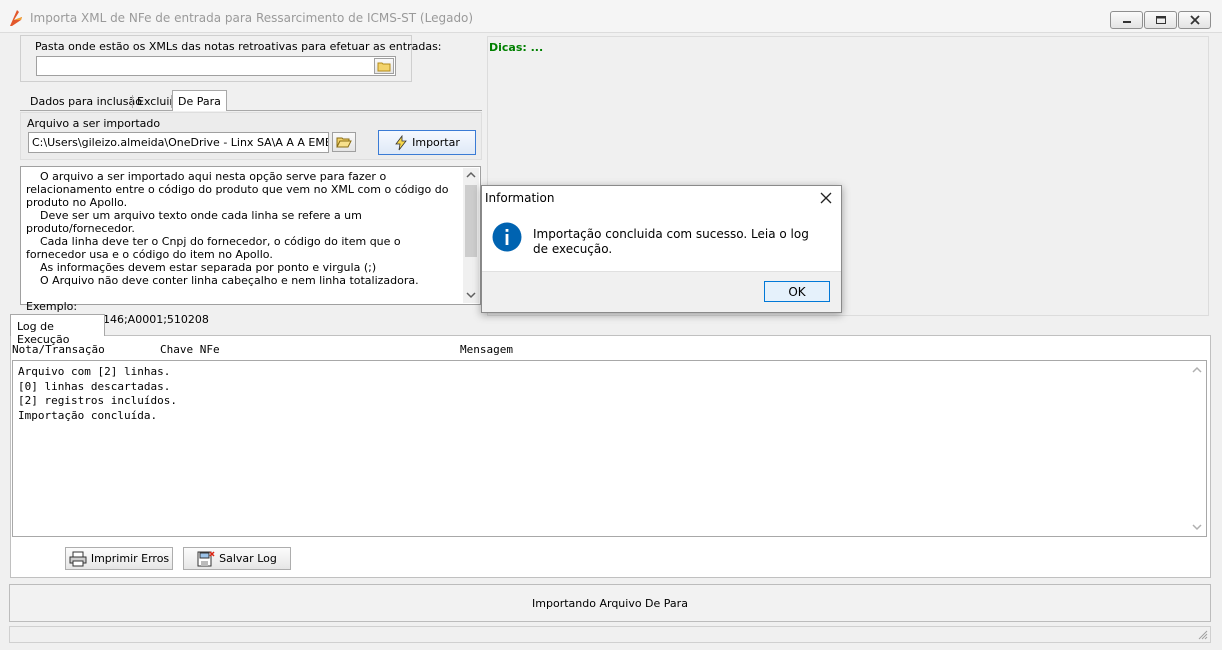  Describe the element at coordinates (436, 142) in the screenshot. I see `import-button-label: Importar` at that location.